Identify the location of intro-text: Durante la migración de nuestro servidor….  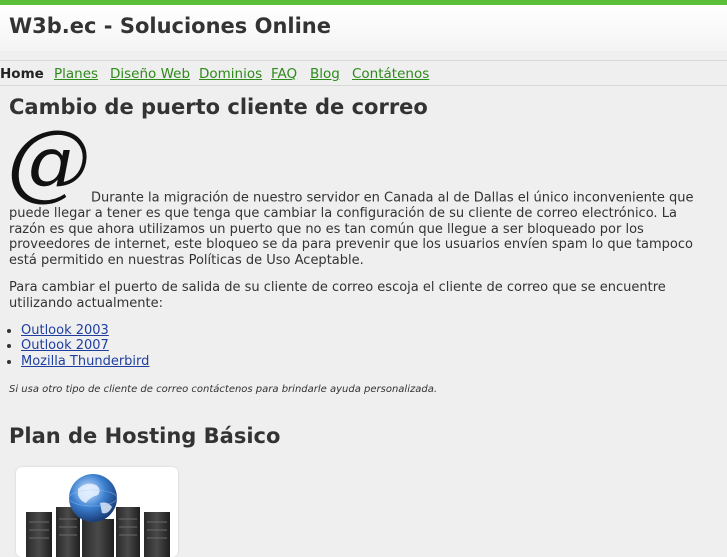
(351, 229).